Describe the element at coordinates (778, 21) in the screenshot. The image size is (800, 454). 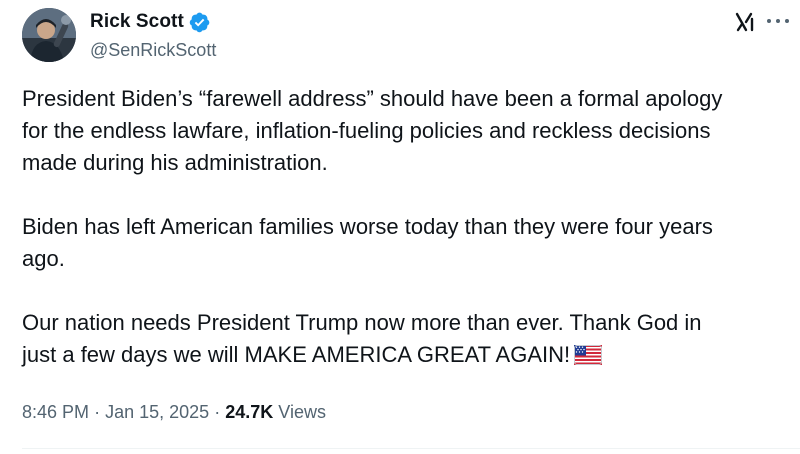
I see `more-options-icon` at that location.